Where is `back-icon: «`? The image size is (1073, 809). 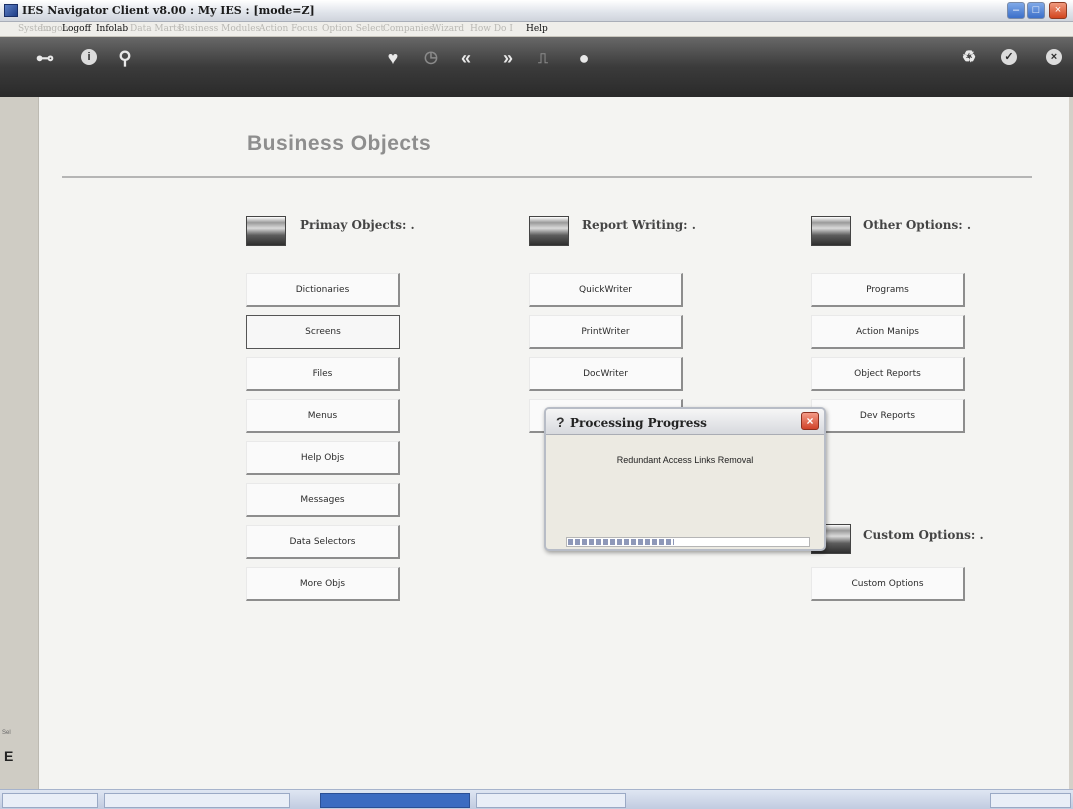 back-icon: « is located at coordinates (466, 58).